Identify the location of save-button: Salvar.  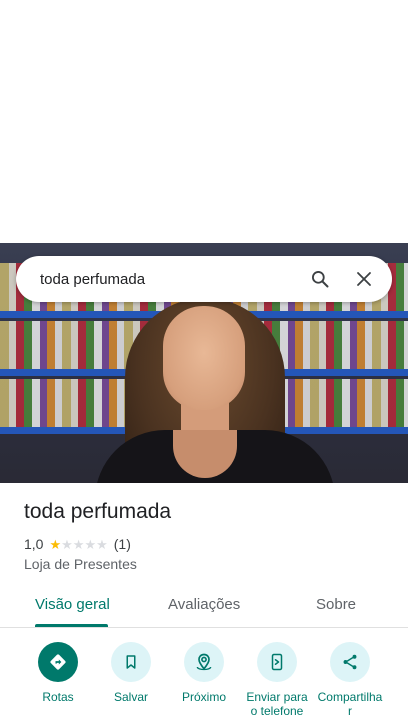
(131, 673).